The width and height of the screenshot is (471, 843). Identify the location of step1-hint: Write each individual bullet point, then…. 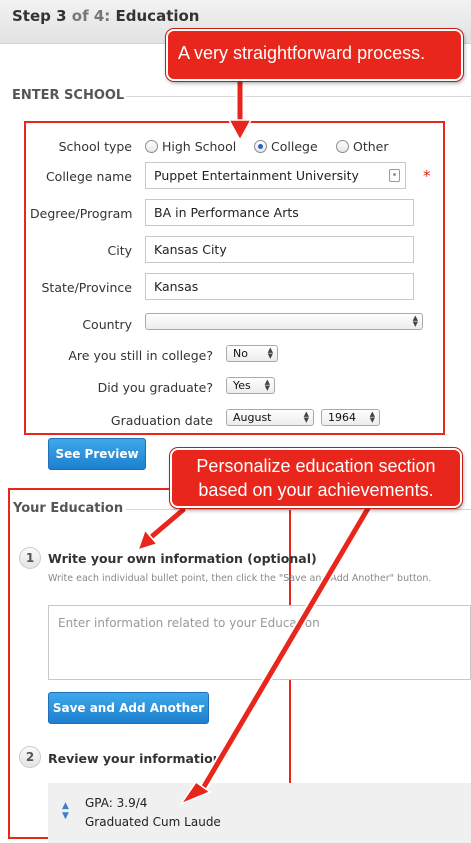
(240, 578).